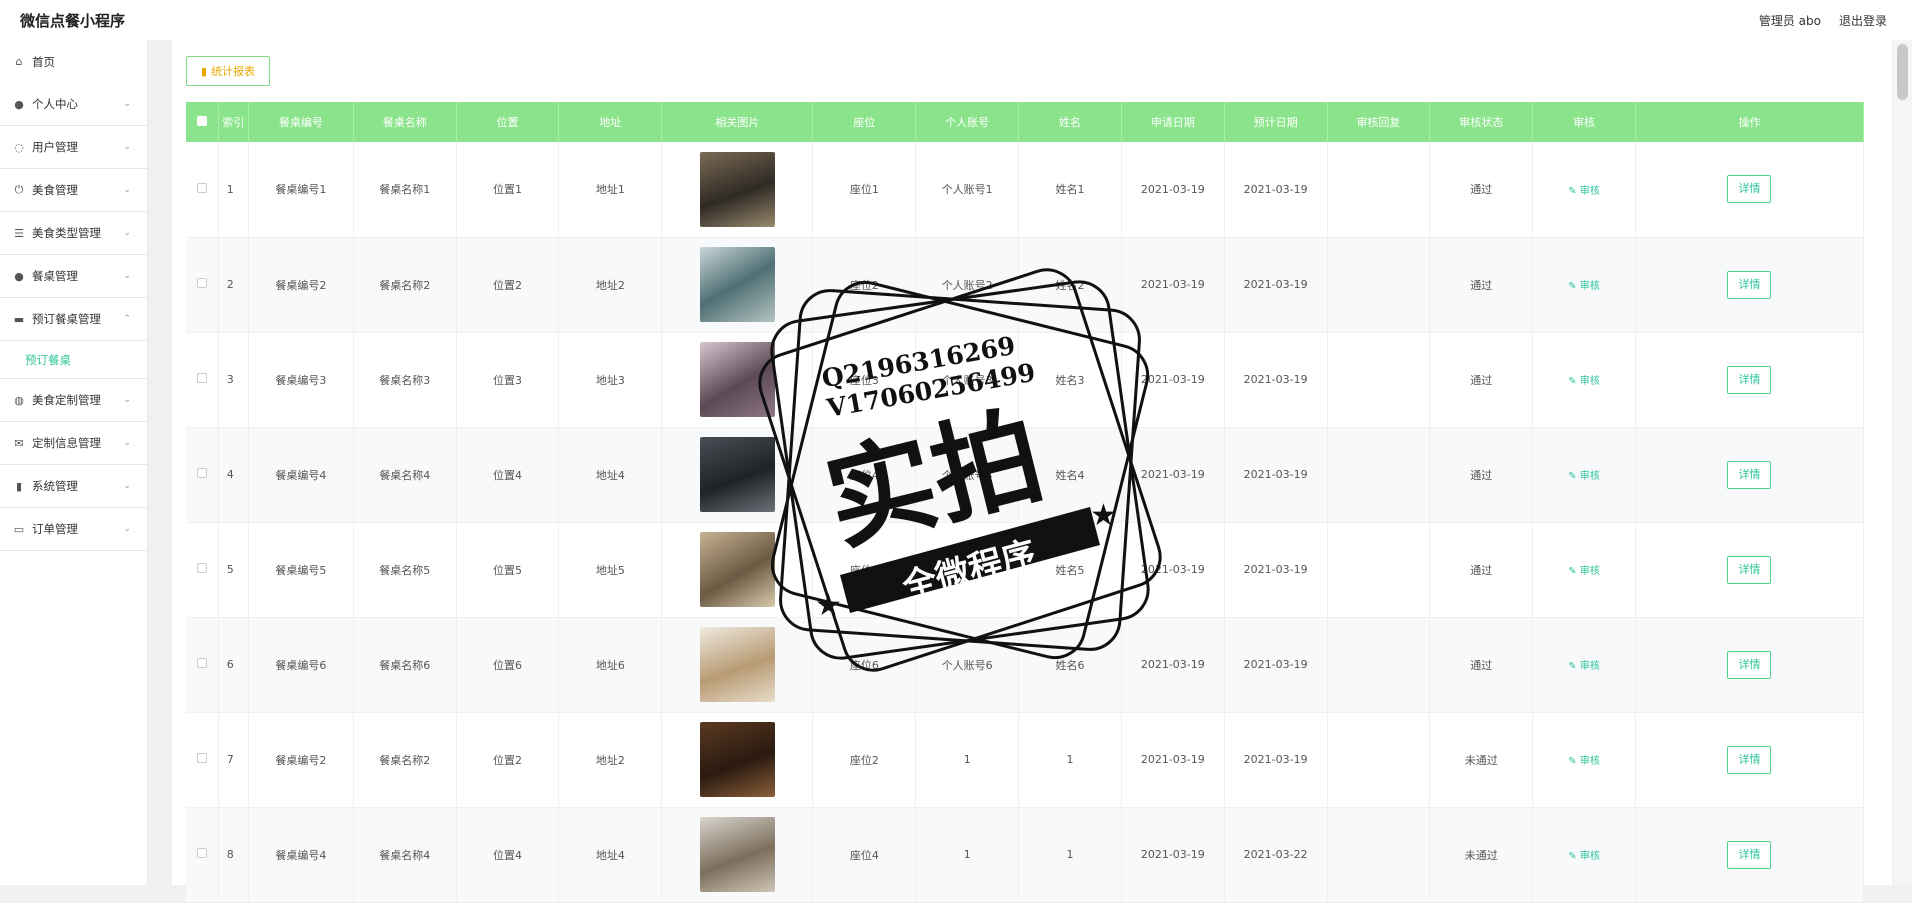  Describe the element at coordinates (55, 104) in the screenshot. I see `sidebar-item-label: 个人中心` at that location.